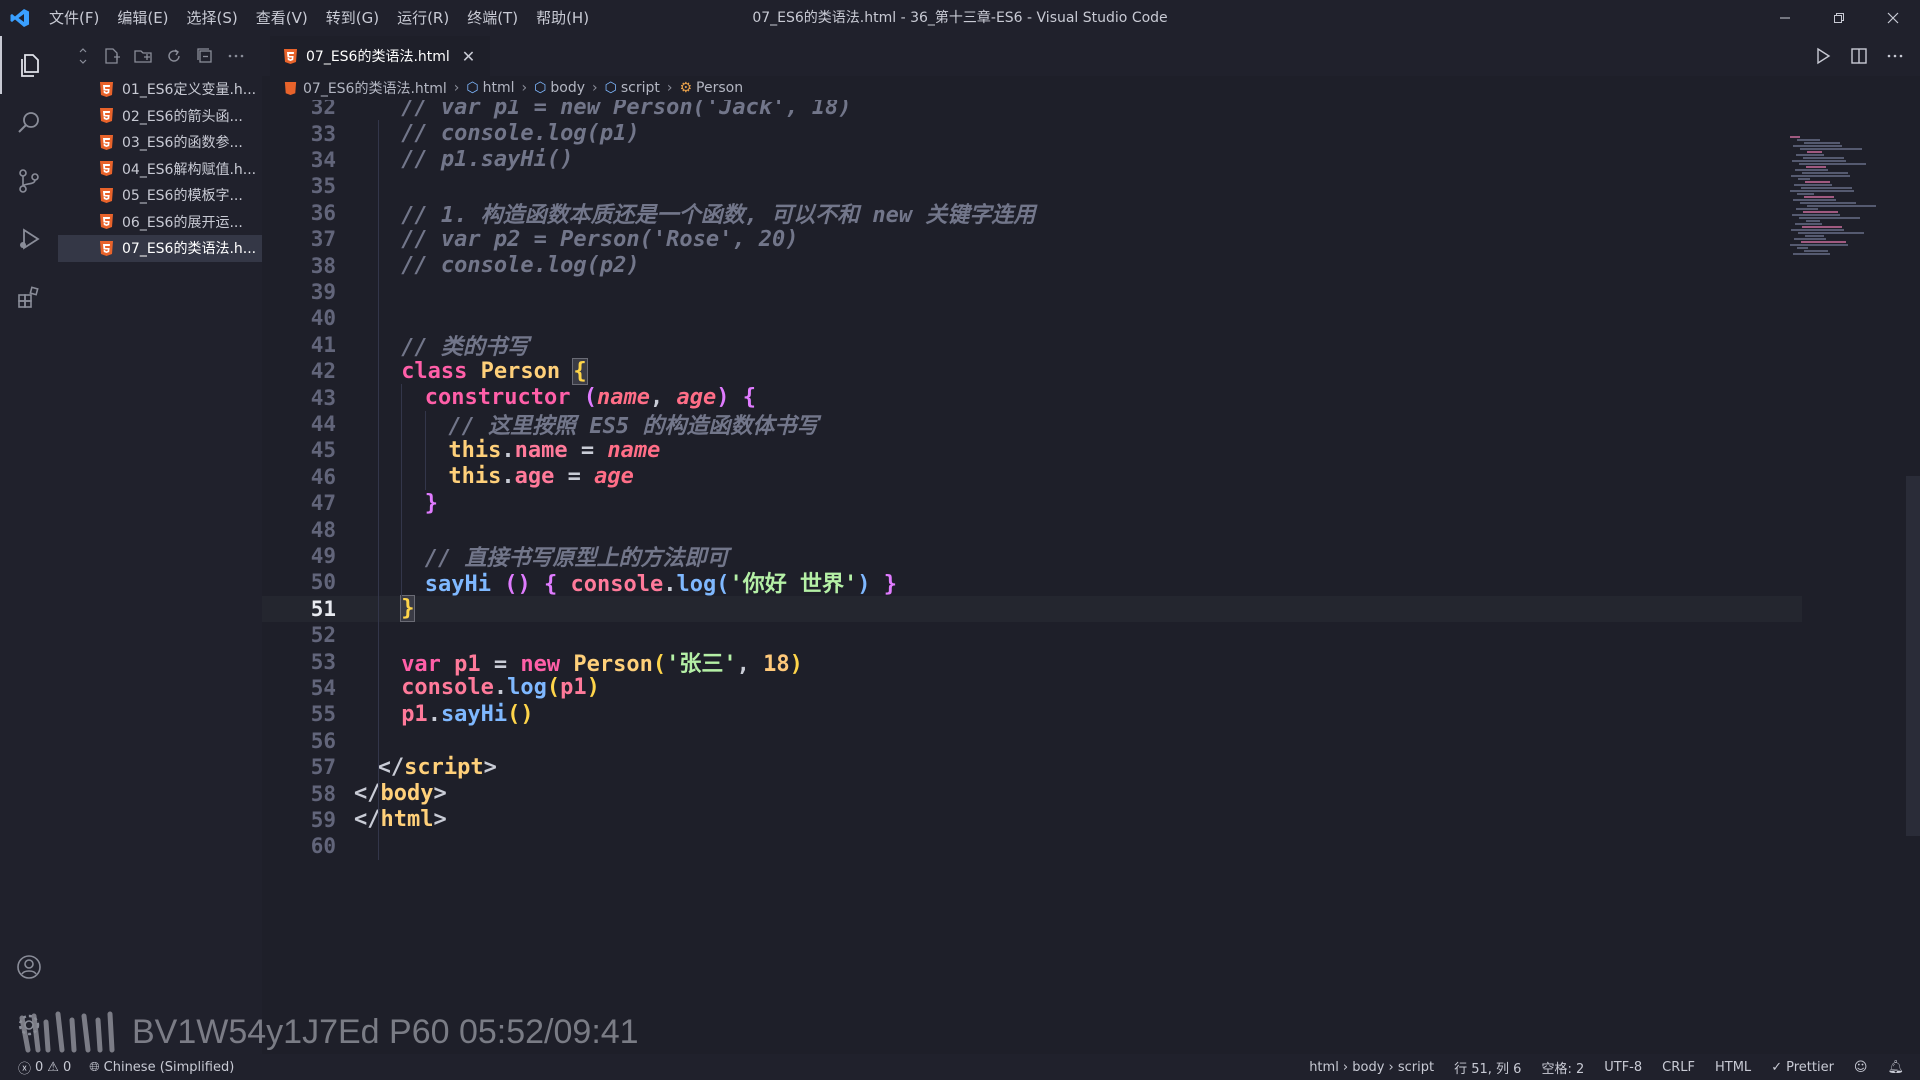  I want to click on explorer-button, so click(29, 65).